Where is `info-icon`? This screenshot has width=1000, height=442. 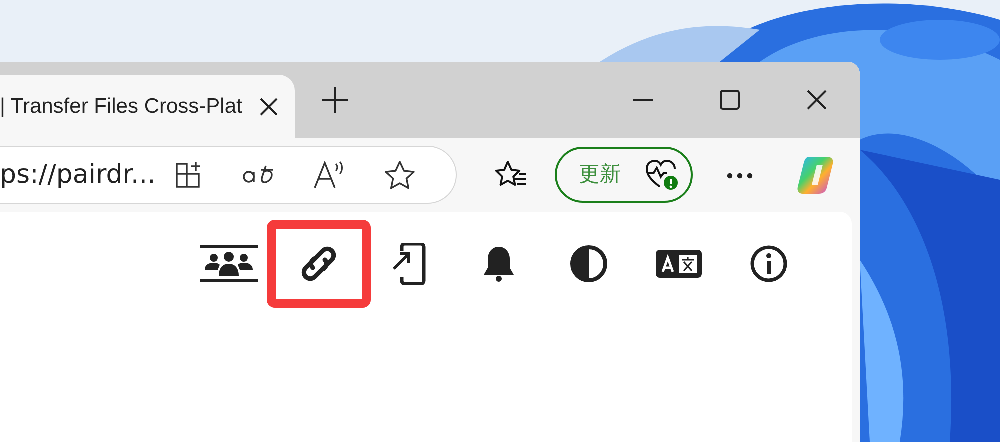
info-icon is located at coordinates (769, 264).